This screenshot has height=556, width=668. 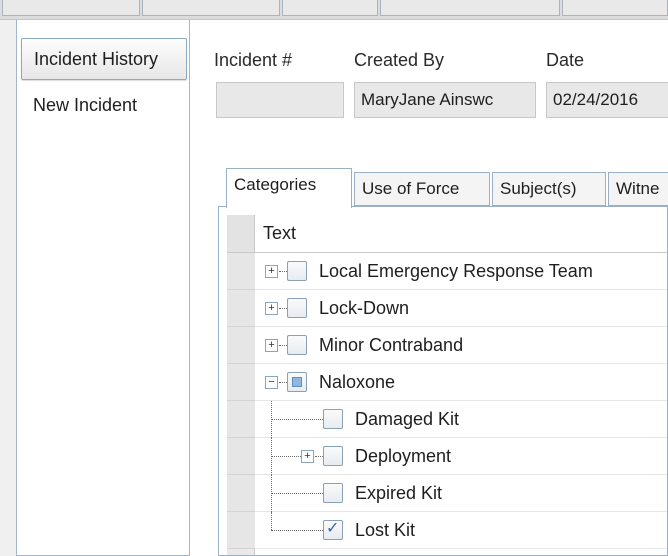 I want to click on collapse-icon: −, so click(x=271, y=382).